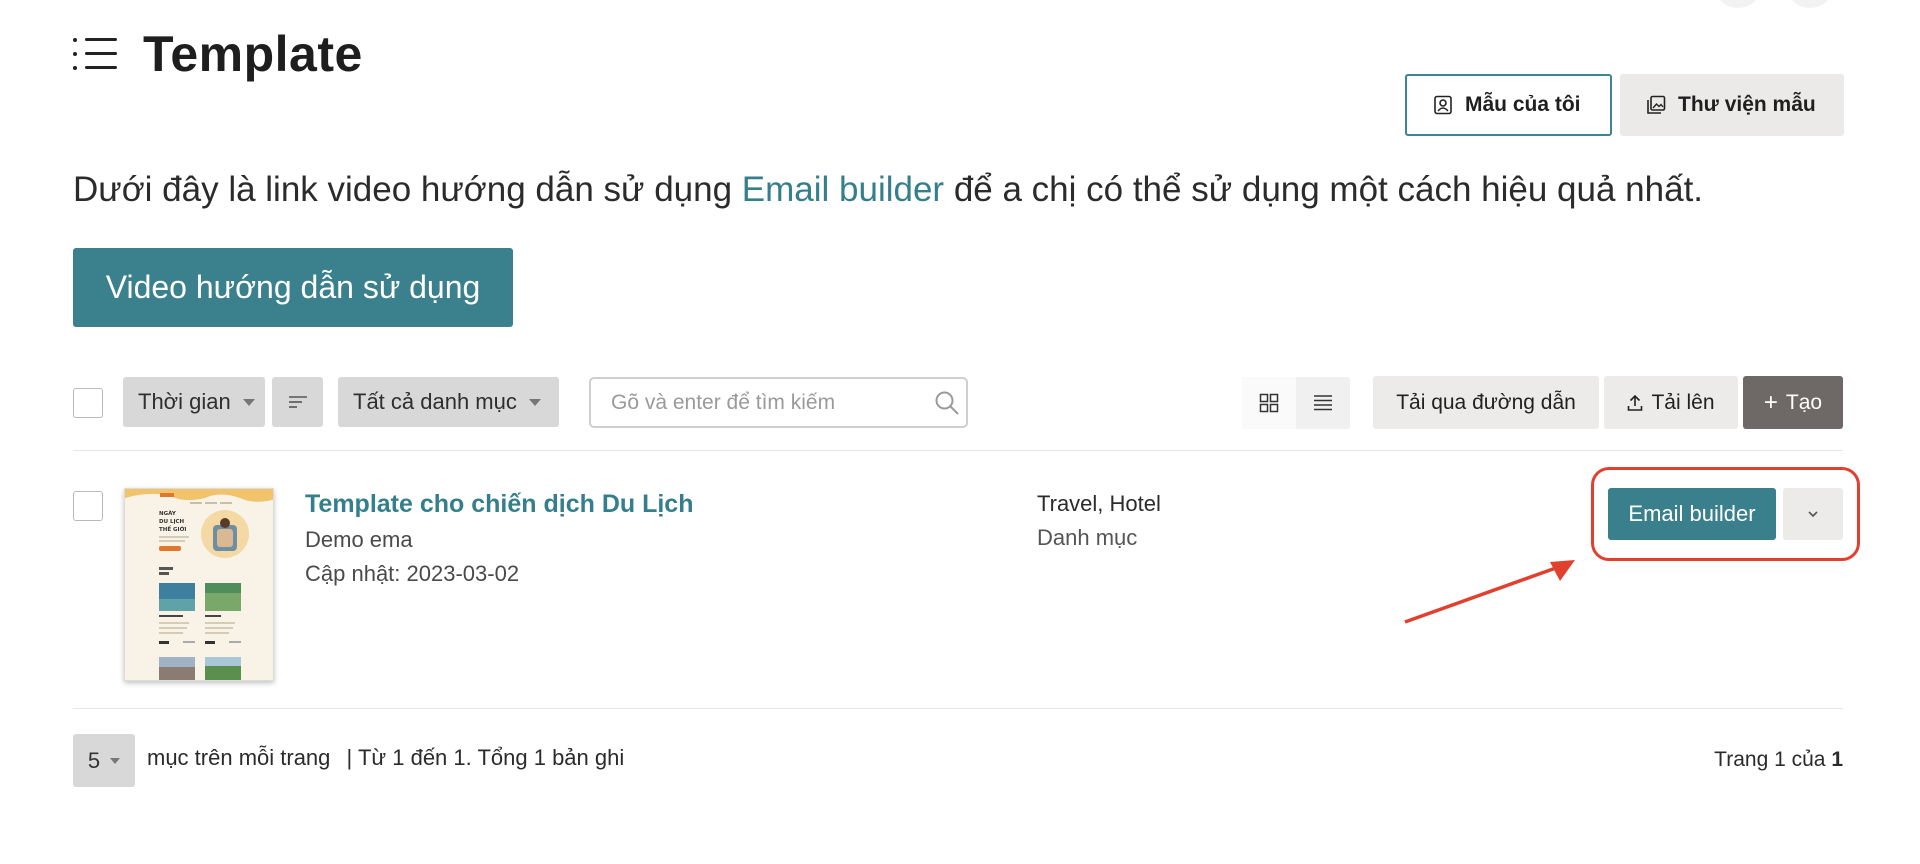 The image size is (1920, 864). What do you see at coordinates (88, 506) in the screenshot?
I see `row-checkbox` at bounding box center [88, 506].